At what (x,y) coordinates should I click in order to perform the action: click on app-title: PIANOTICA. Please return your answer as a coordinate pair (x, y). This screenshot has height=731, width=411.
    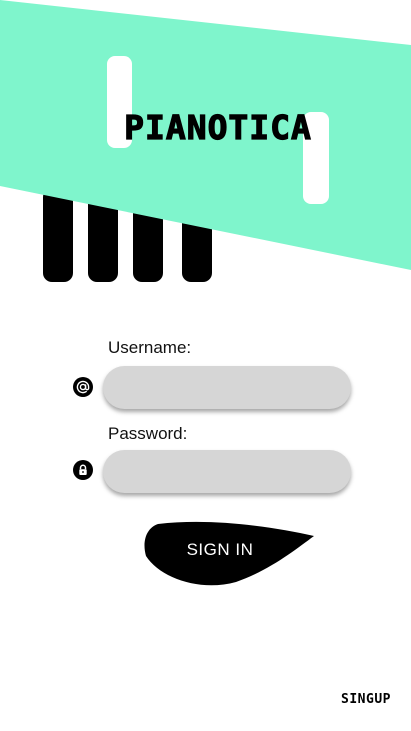
    Looking at the image, I should click on (217, 127).